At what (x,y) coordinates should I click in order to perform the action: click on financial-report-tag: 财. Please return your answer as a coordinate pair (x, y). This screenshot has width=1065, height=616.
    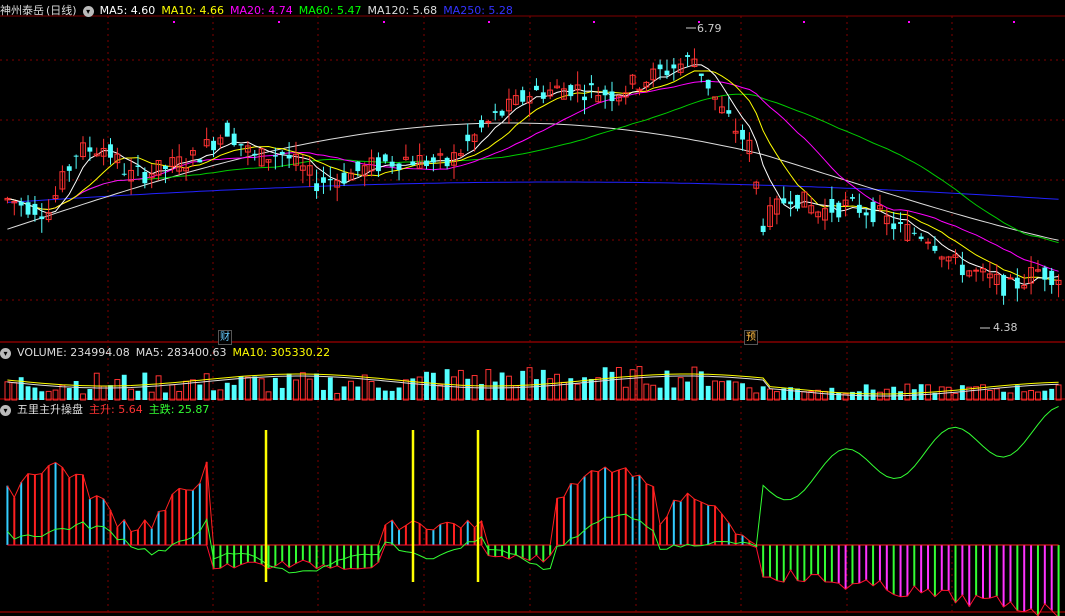
    Looking at the image, I should click on (225, 337).